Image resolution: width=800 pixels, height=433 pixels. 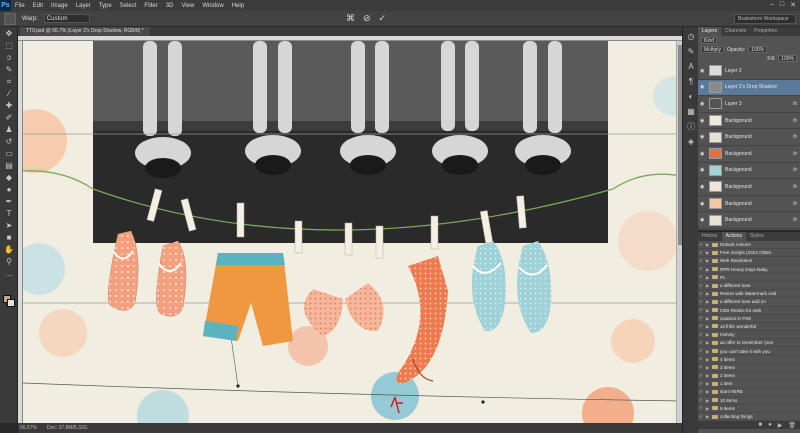 What do you see at coordinates (9, 225) in the screenshot?
I see `path-select-tool-icon: ➤` at bounding box center [9, 225].